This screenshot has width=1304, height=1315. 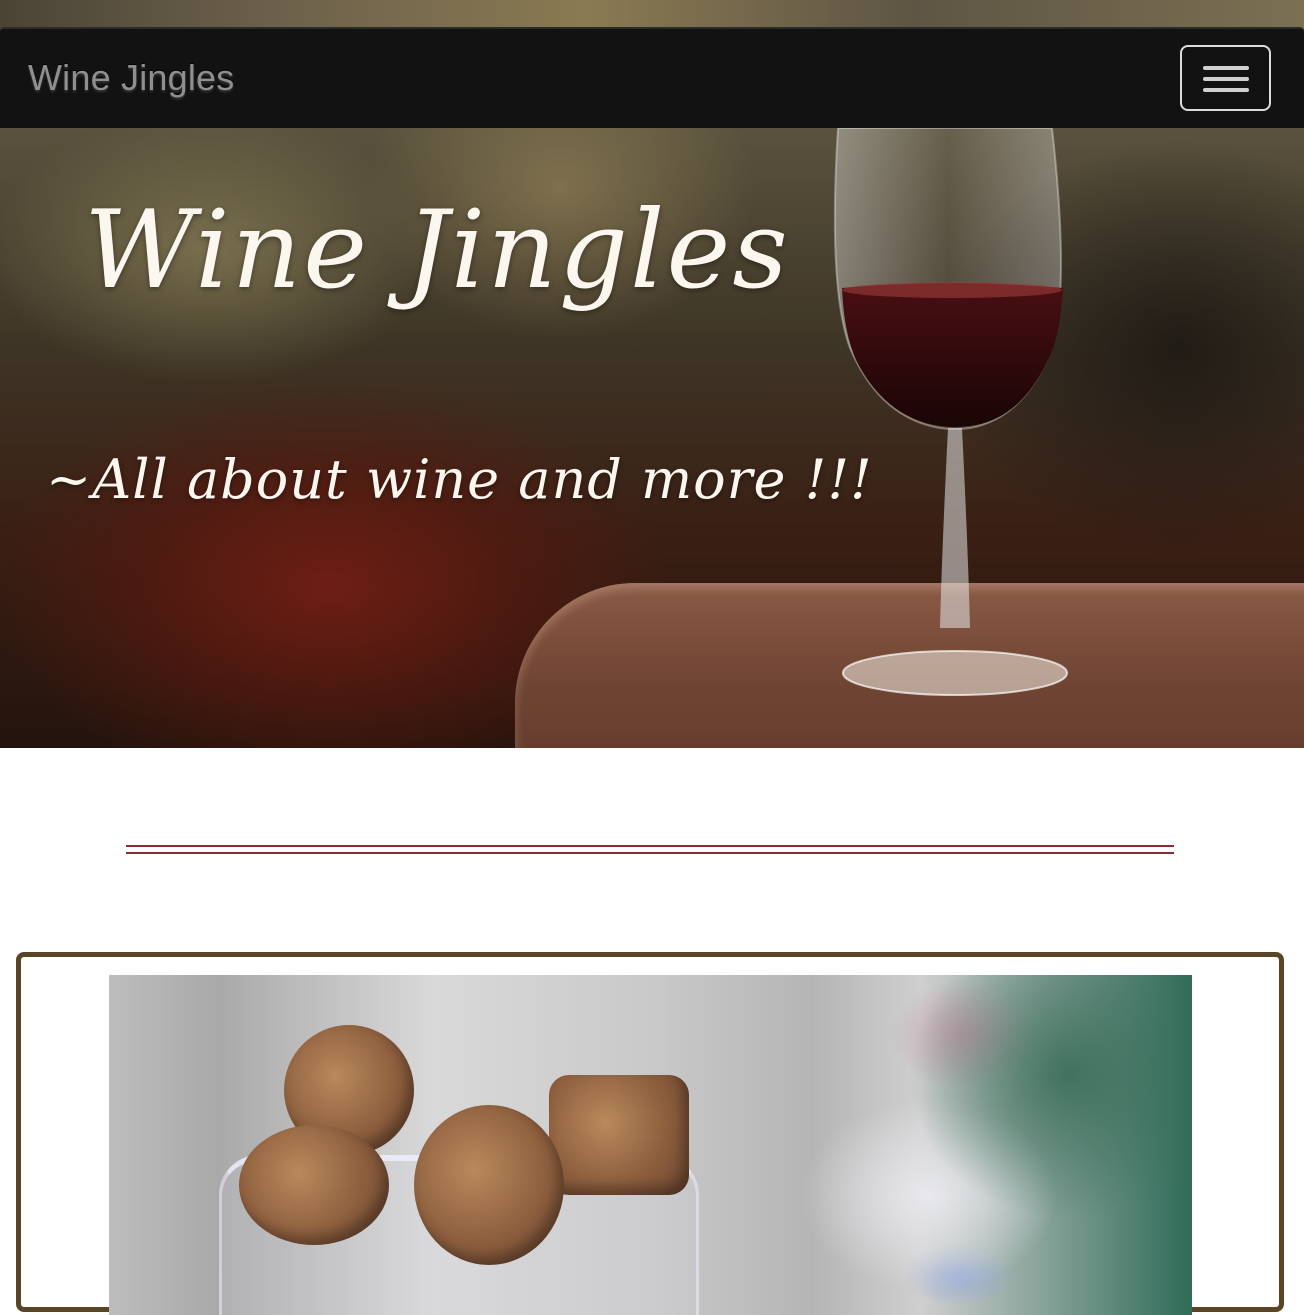 I want to click on navbar-toggler-button, so click(x=1225, y=78).